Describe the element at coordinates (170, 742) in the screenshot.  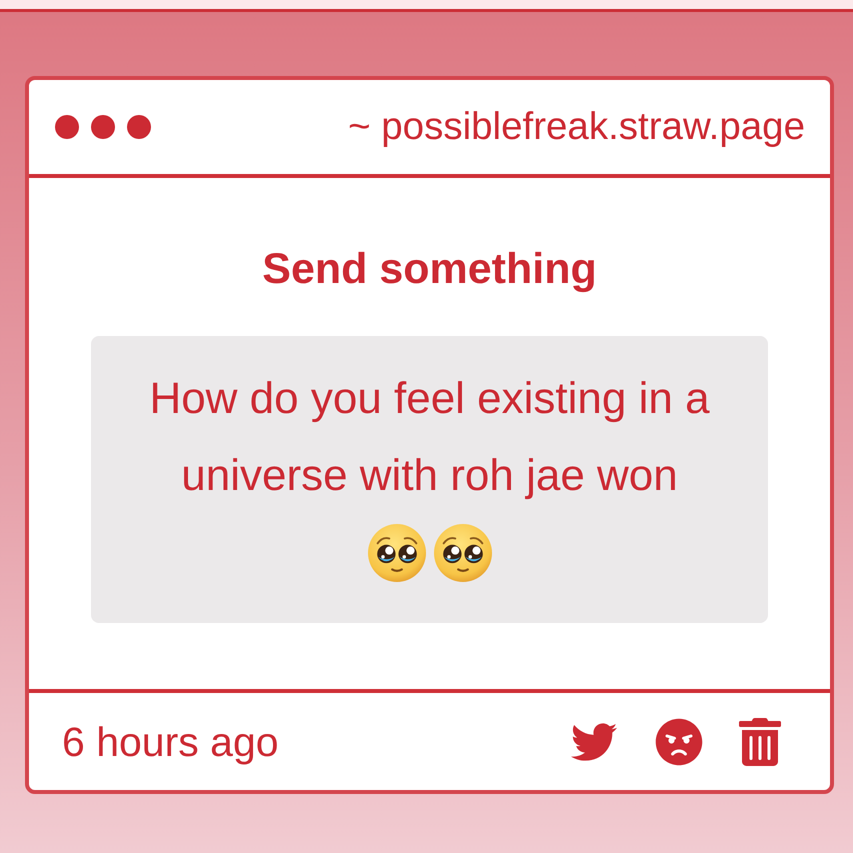
I see `timestamp: 6 hours ago` at that location.